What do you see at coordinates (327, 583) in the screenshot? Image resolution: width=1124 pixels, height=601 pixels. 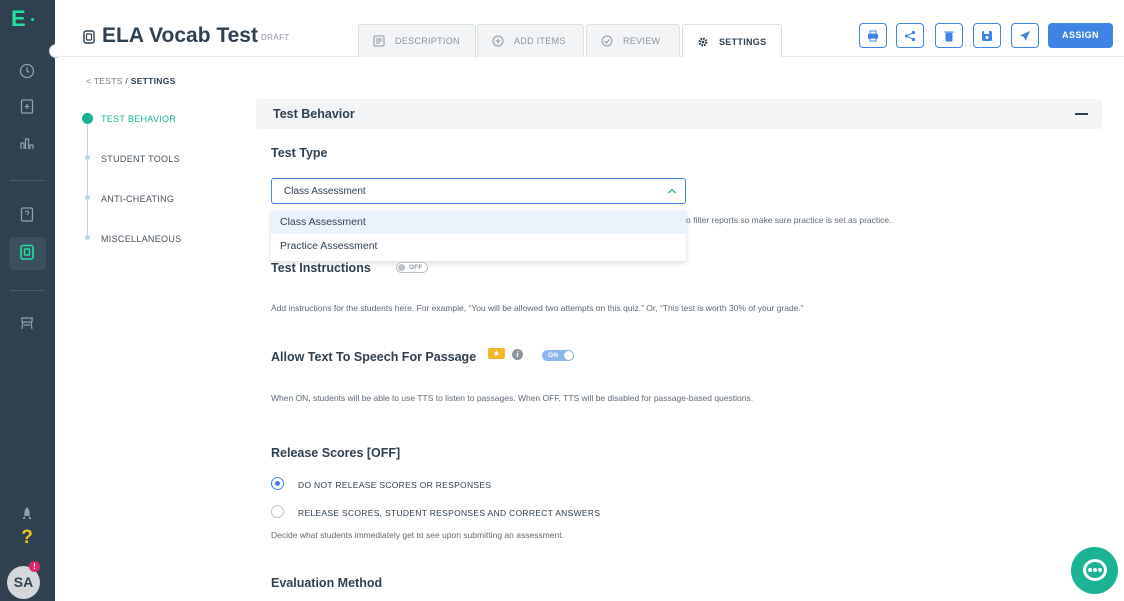 I see `evaluation-method-heading: Evaluation Method` at bounding box center [327, 583].